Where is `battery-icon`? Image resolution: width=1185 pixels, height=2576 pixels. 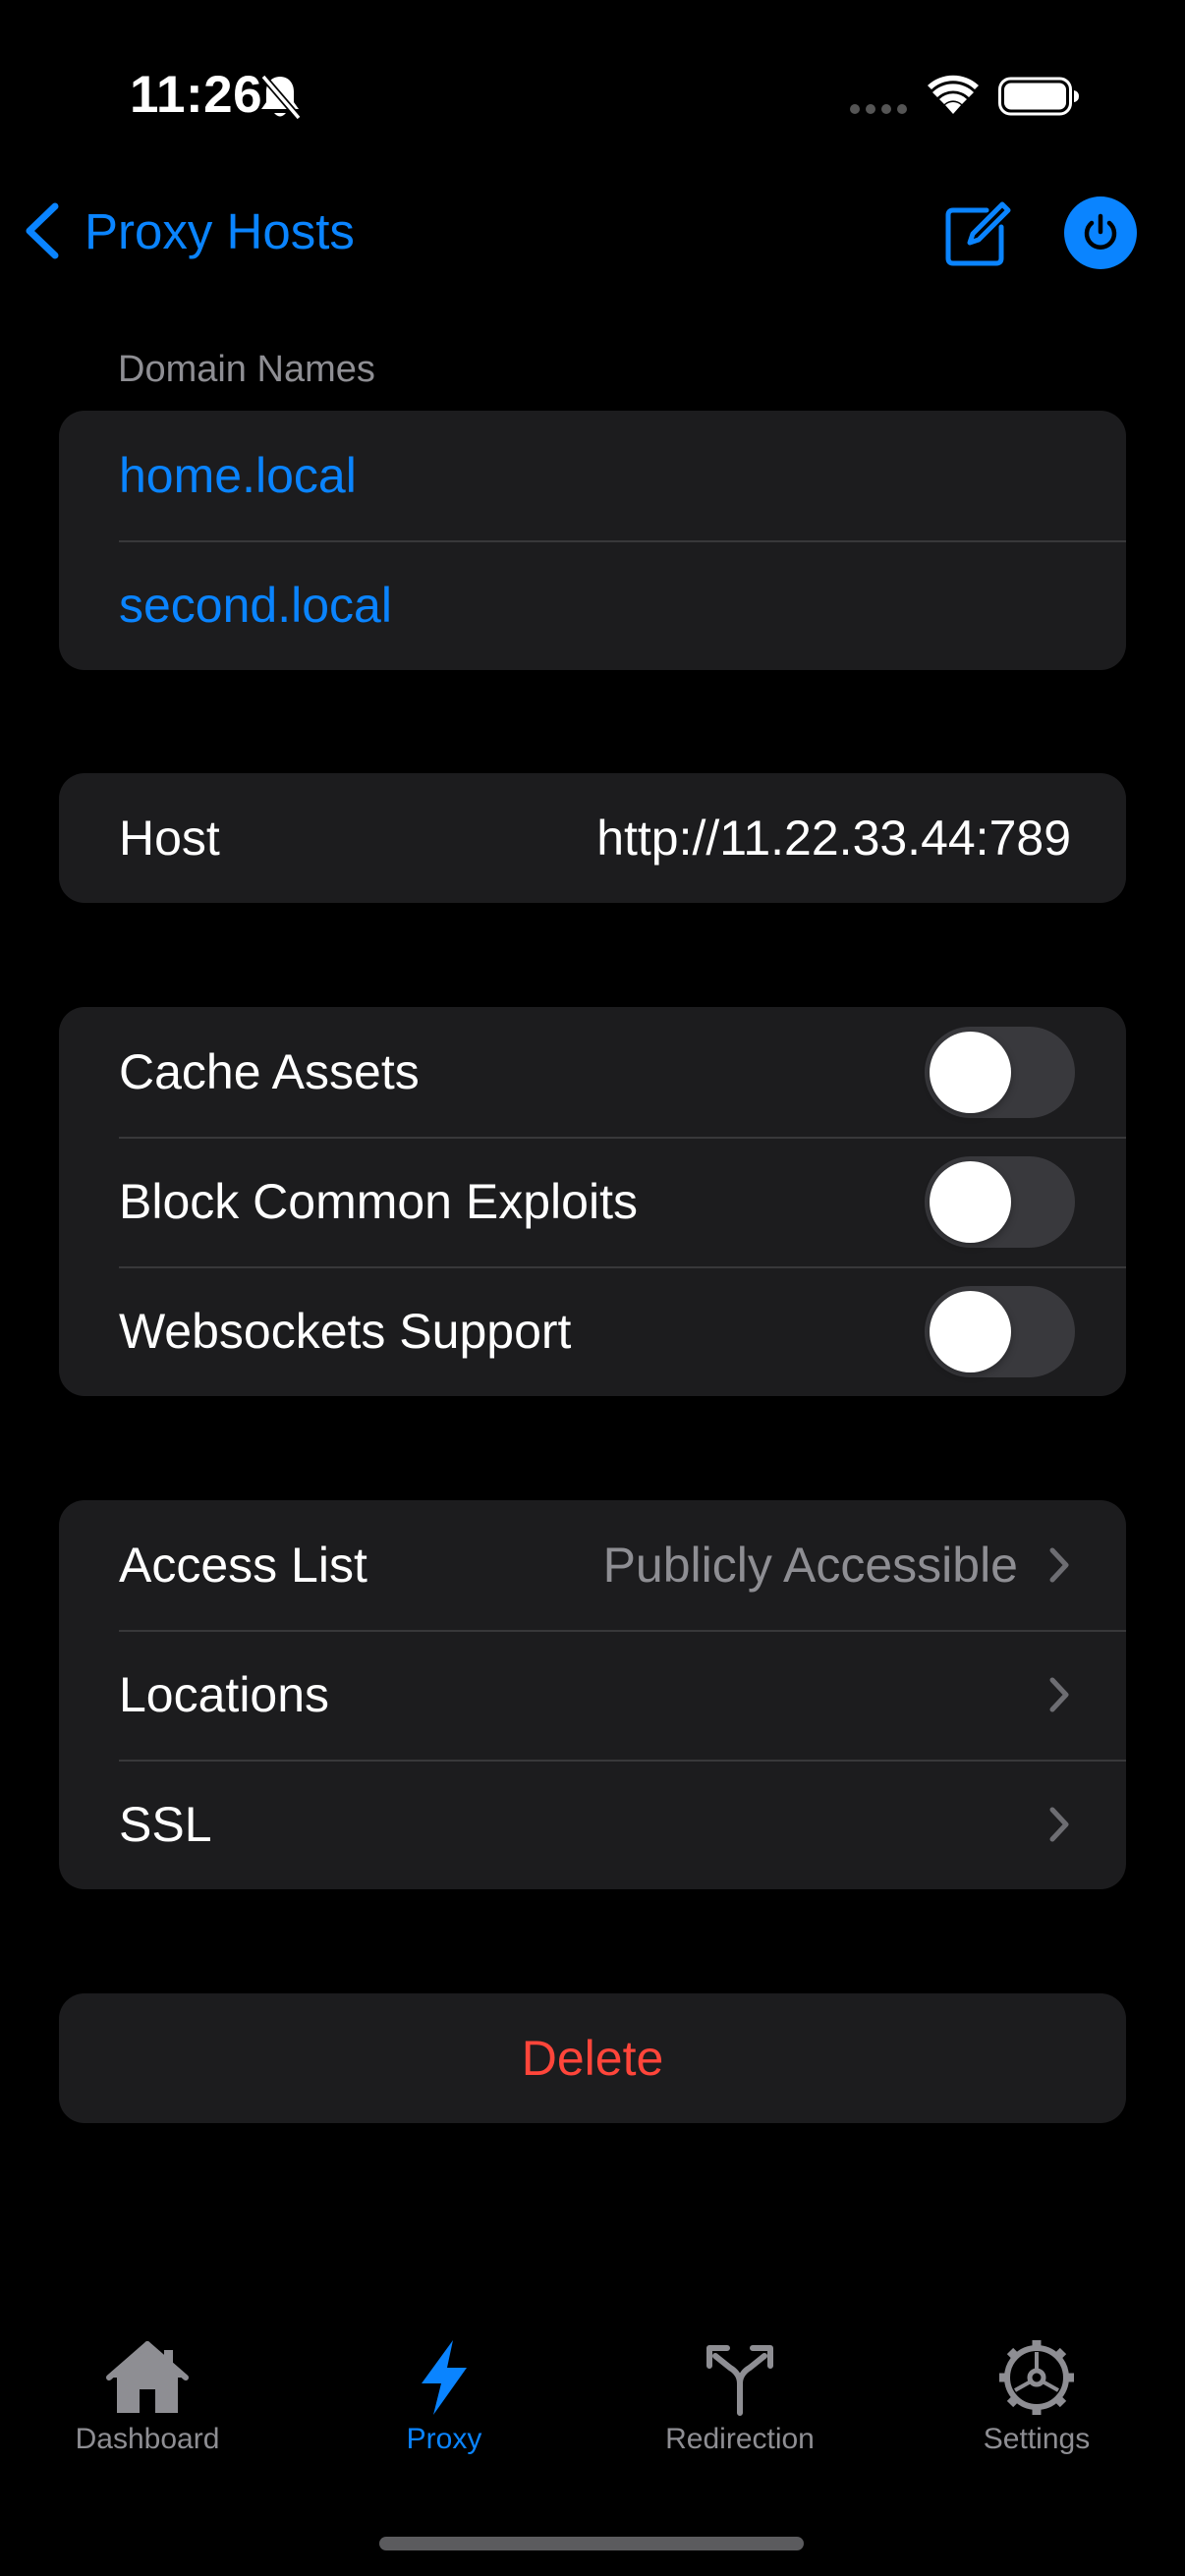 battery-icon is located at coordinates (1038, 96).